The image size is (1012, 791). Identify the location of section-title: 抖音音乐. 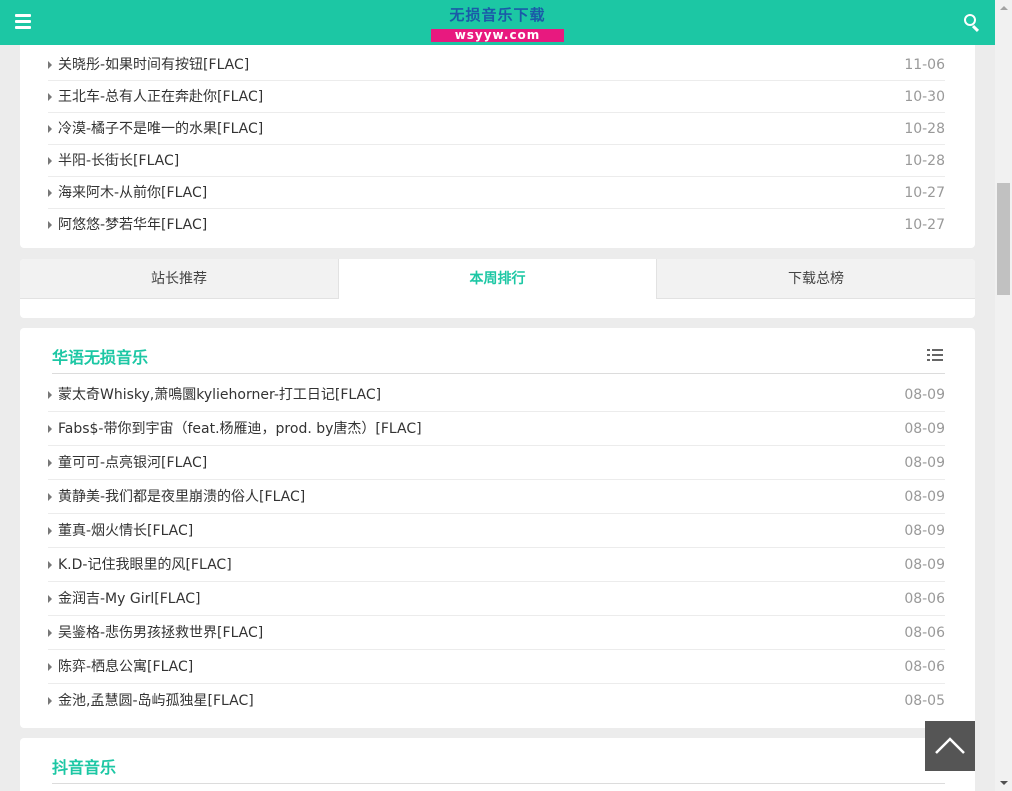
(84, 766).